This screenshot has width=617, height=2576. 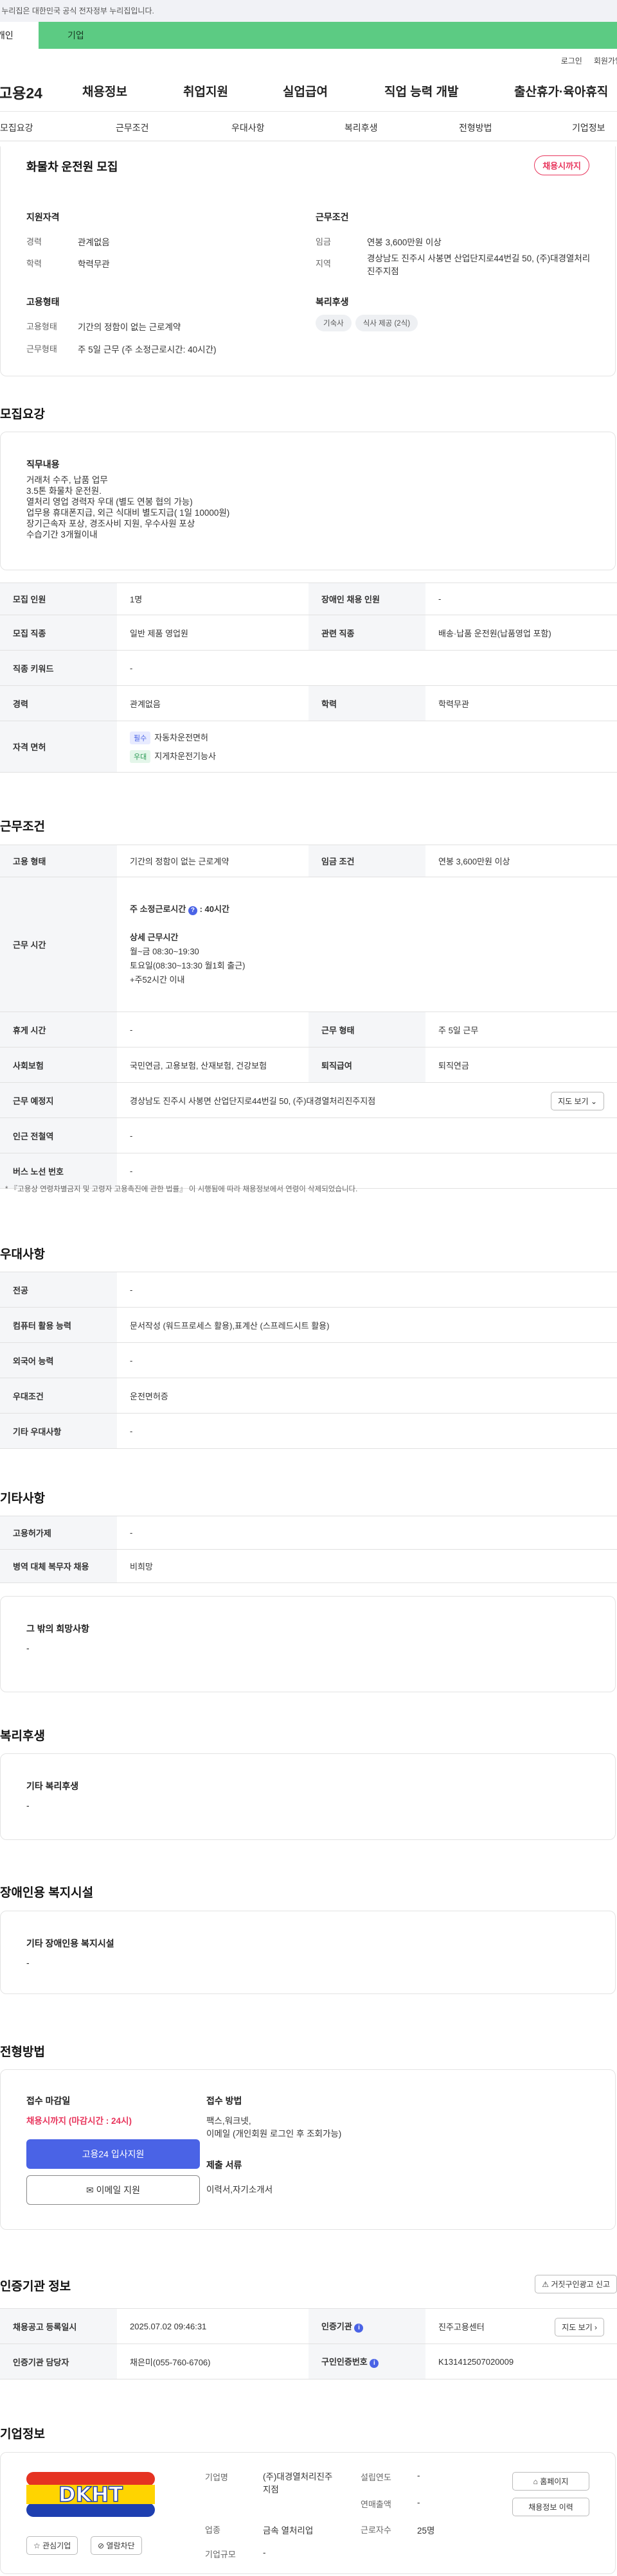 I want to click on duty-line: 업무용 휴대폰지급, 외근 식대비 별도지급( 1일 10000원), so click(x=128, y=513).